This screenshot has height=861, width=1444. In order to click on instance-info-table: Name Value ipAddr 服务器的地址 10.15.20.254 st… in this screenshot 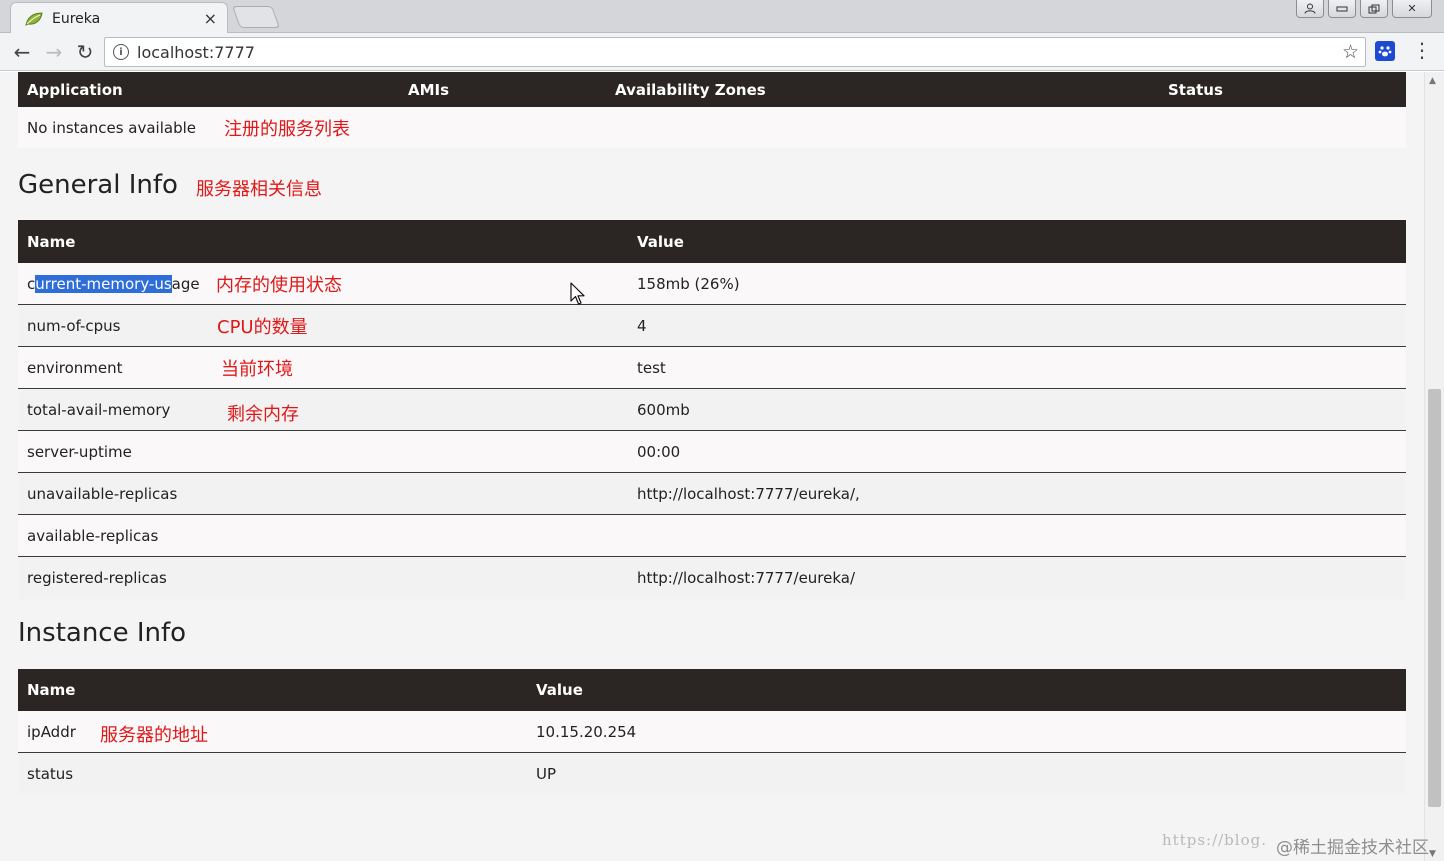, I will do `click(712, 732)`.